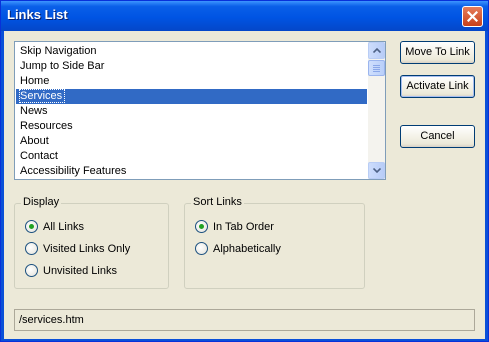  I want to click on sort-links-group: Sort Links In Tab Order Alphabetically, so click(274, 242).